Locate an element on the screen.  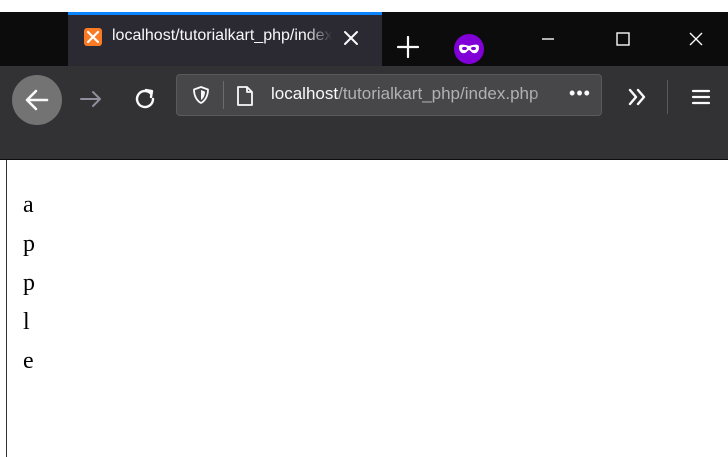
close-tab-icon is located at coordinates (351, 38).